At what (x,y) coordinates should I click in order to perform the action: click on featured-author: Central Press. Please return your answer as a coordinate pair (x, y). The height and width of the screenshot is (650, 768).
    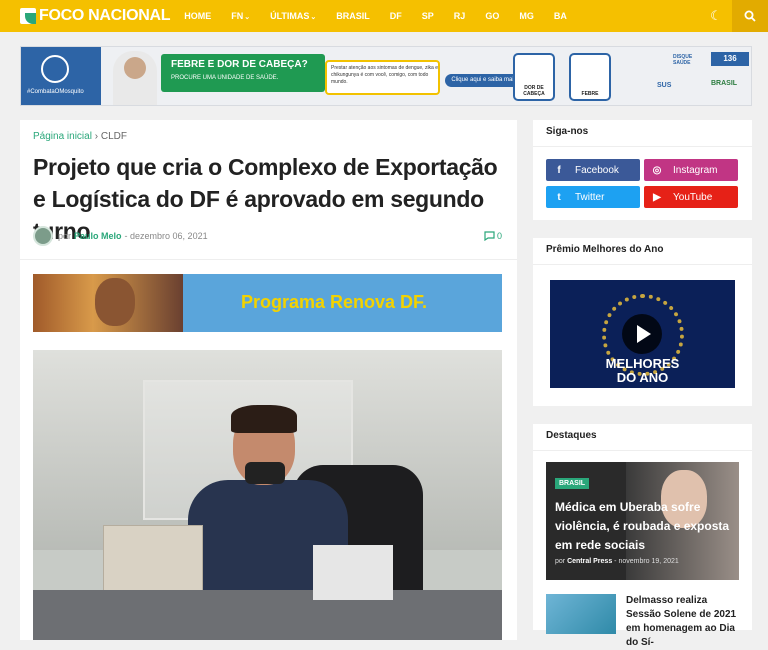
    Looking at the image, I should click on (589, 561).